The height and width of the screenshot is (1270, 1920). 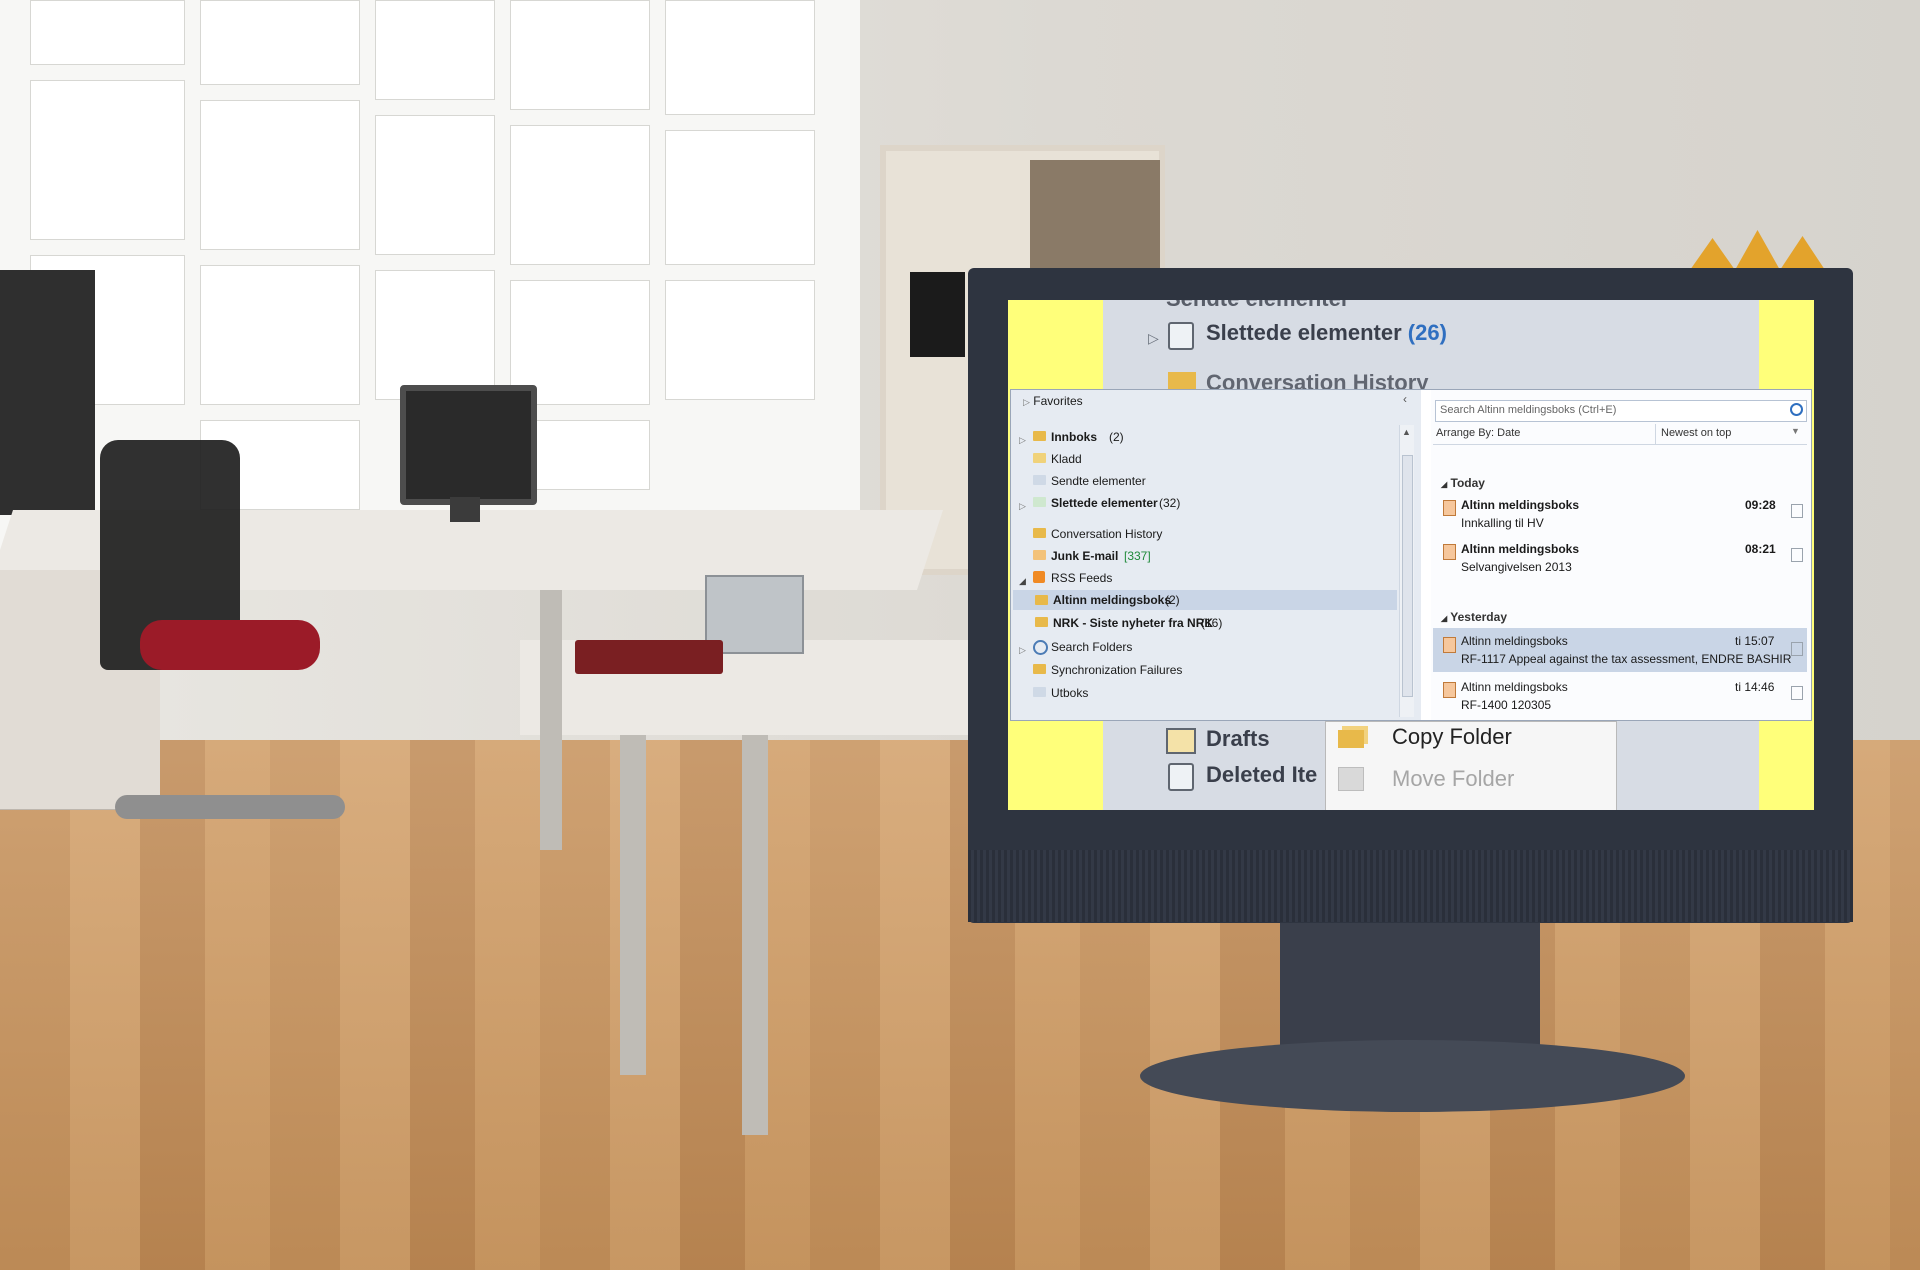 I want to click on menu-item-move-folder: Move Folder, so click(x=1453, y=779).